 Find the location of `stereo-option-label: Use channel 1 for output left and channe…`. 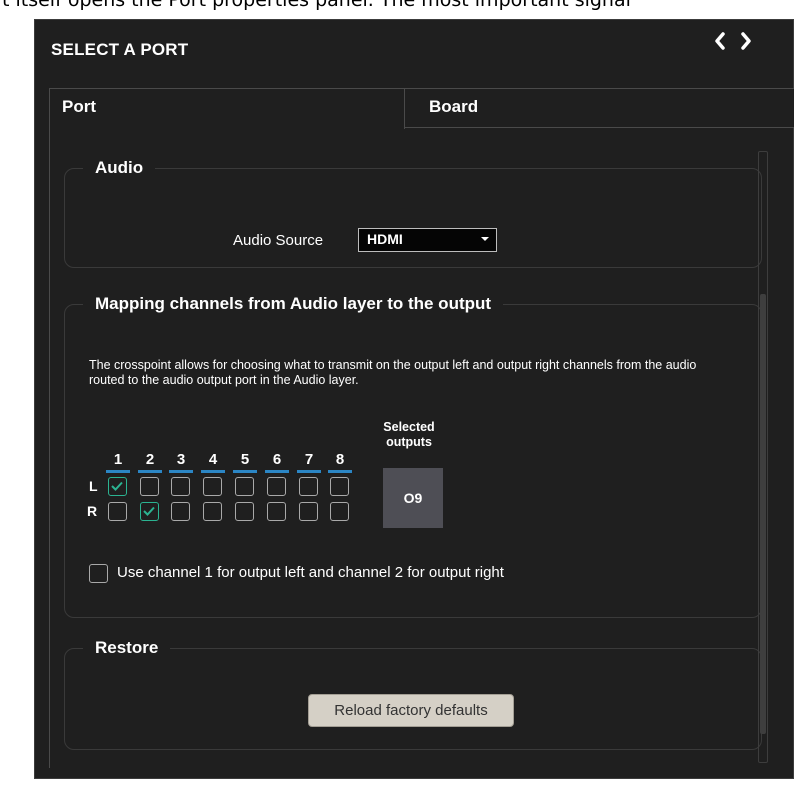

stereo-option-label: Use channel 1 for output left and channe… is located at coordinates (310, 572).